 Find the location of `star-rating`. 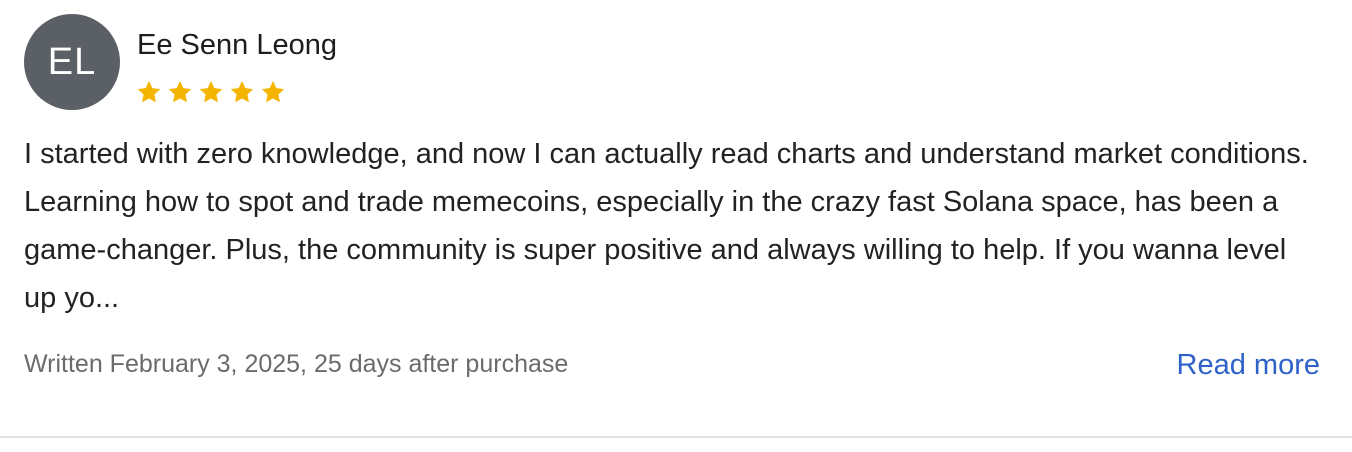

star-rating is located at coordinates (211, 92).